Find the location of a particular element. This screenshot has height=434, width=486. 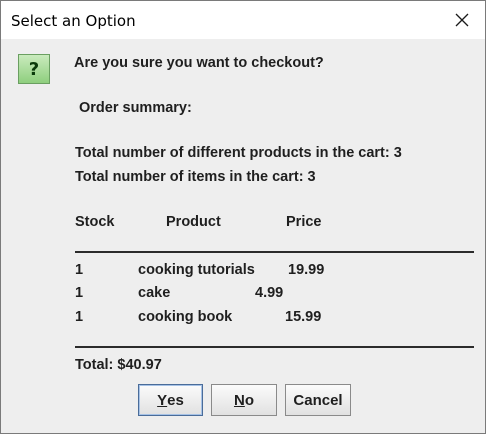

row-product: cooking tutorials is located at coordinates (196, 270).